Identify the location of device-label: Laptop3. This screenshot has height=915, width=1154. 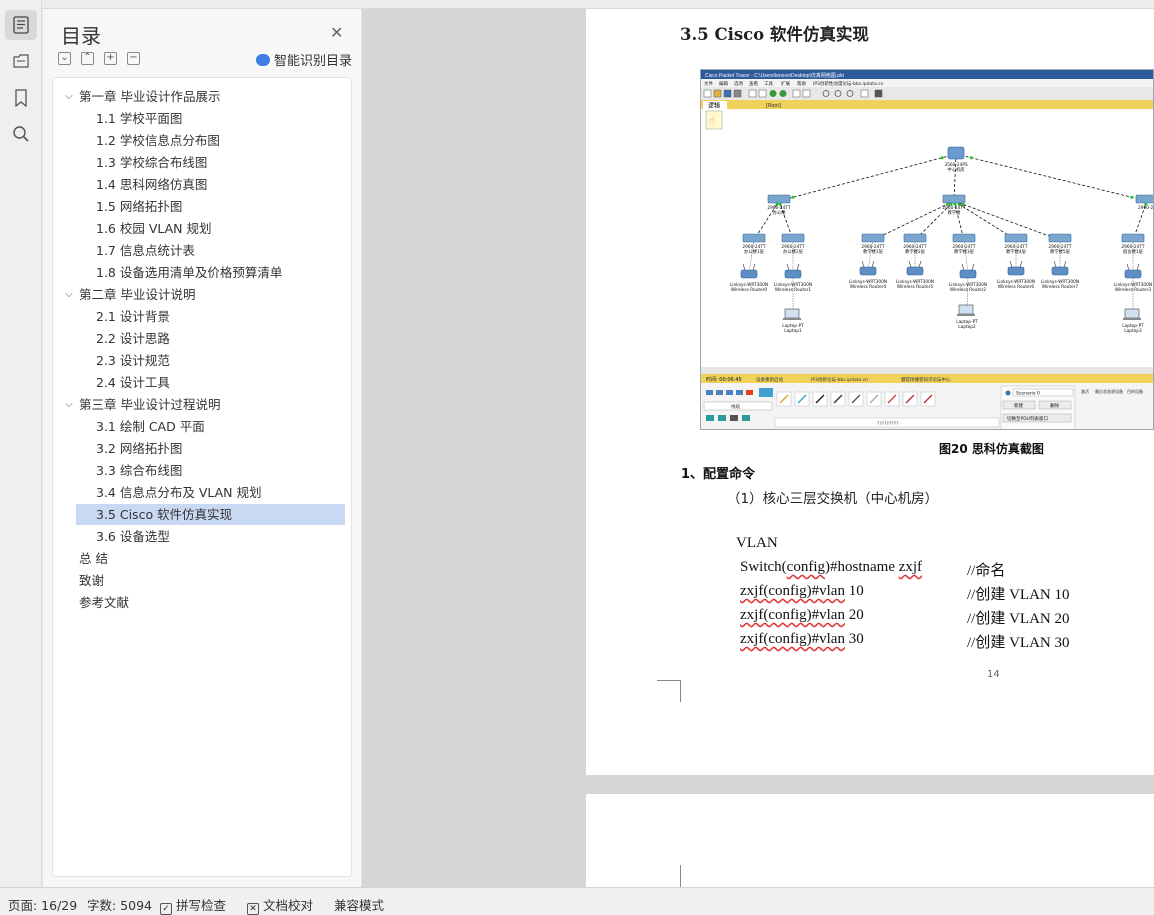
(1133, 331).